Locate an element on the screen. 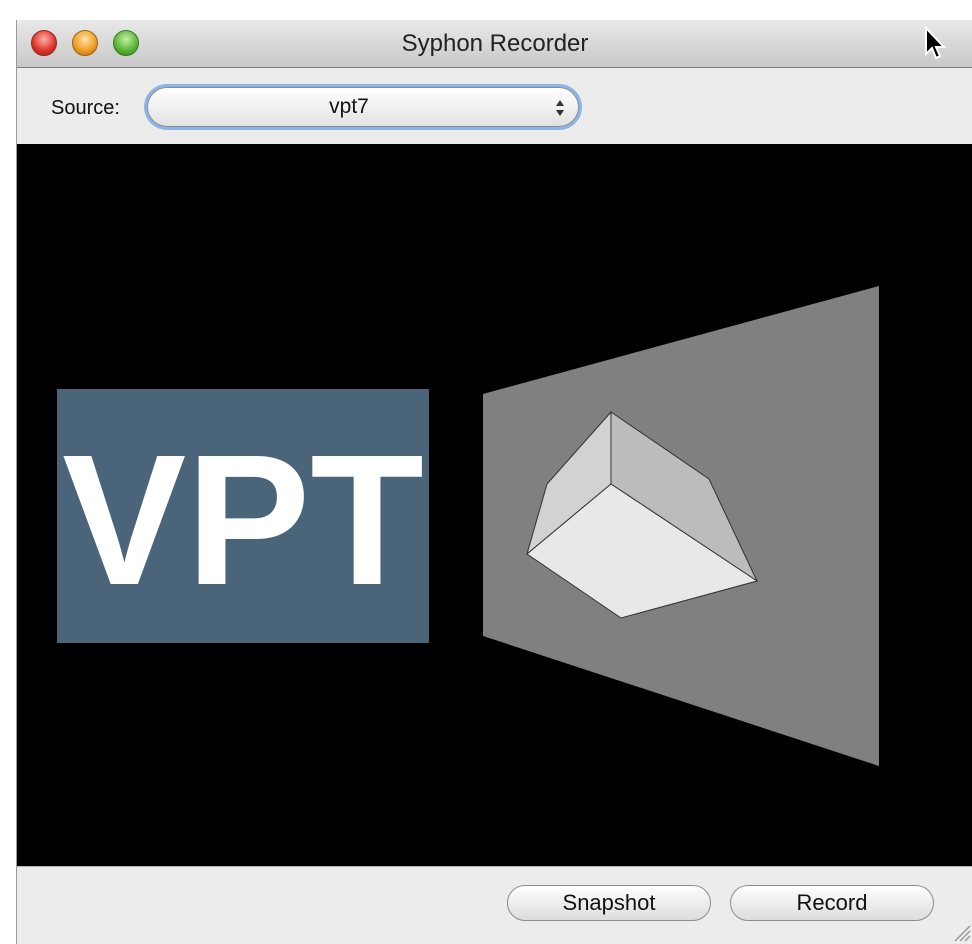  record-button: Record is located at coordinates (832, 903).